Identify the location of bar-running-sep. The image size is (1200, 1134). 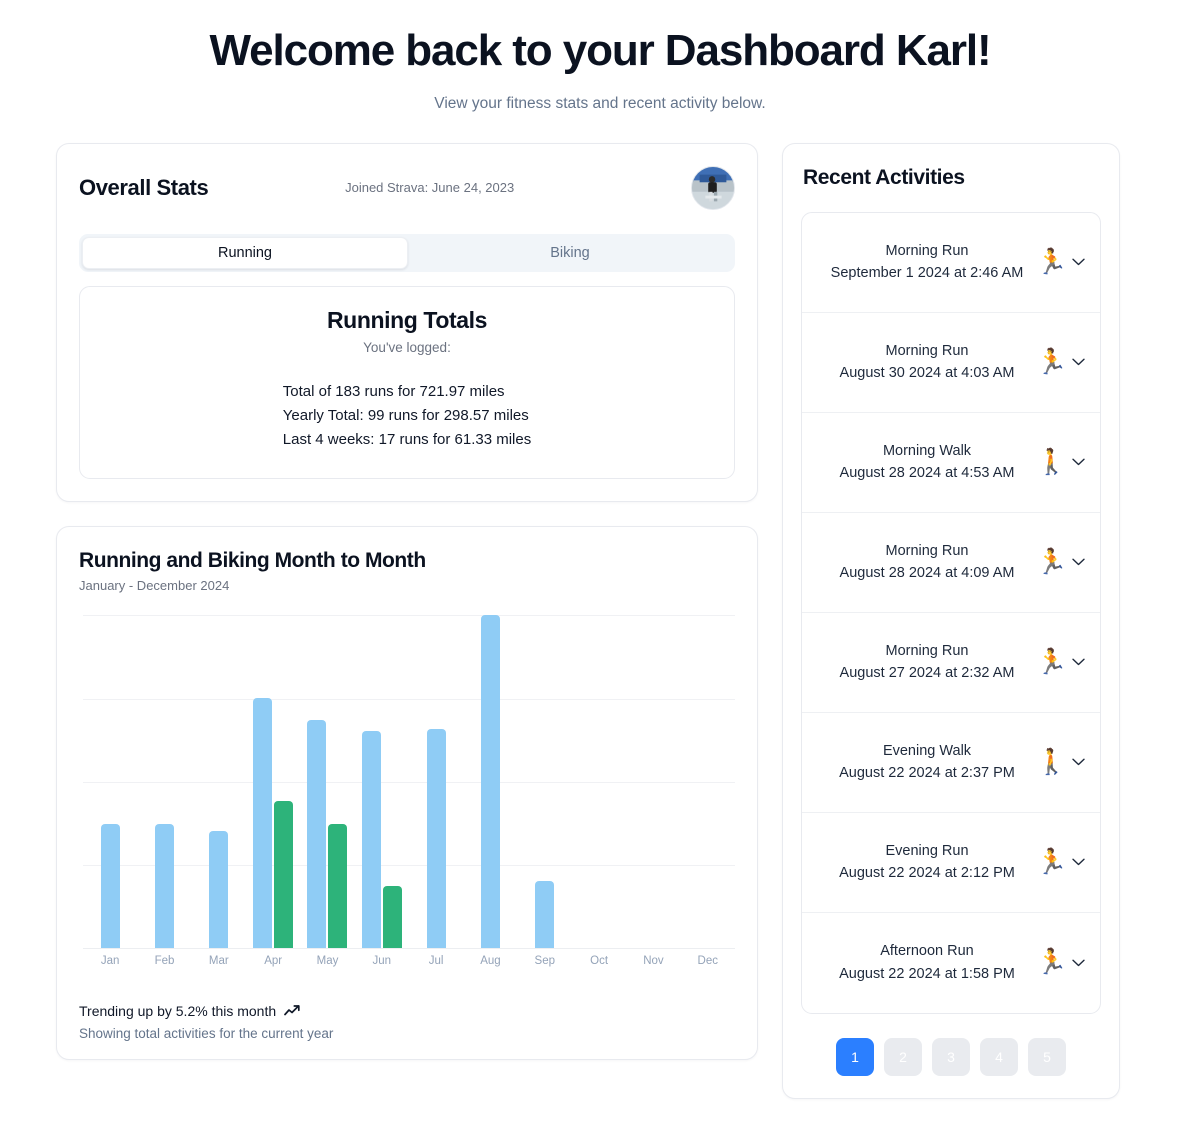
(545, 914).